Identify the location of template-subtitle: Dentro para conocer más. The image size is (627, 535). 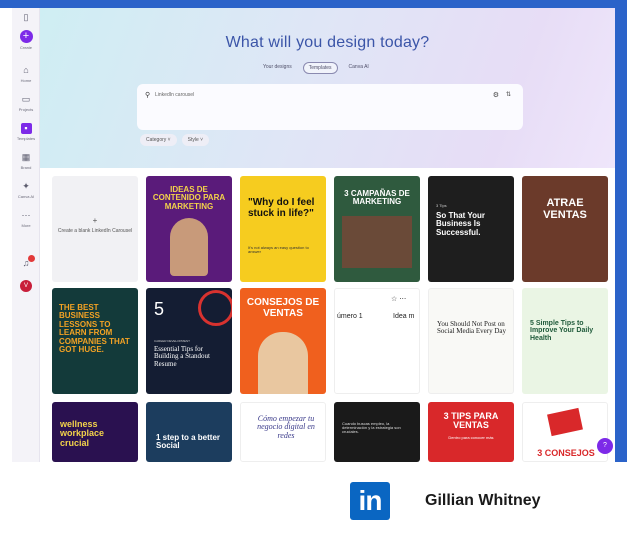
(471, 437).